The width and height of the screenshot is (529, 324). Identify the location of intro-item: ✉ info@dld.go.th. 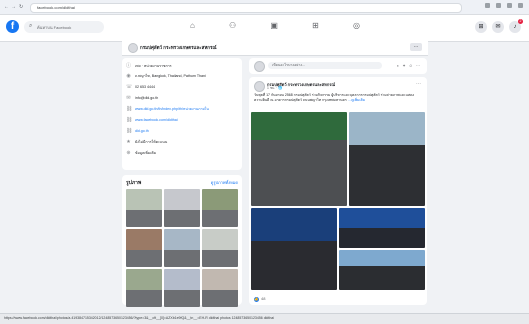
(142, 98).